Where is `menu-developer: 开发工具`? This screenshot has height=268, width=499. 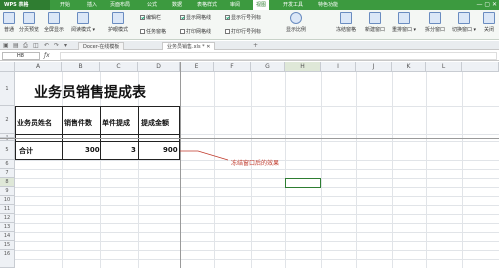
menu-developer: 开发工具 is located at coordinates (293, 5).